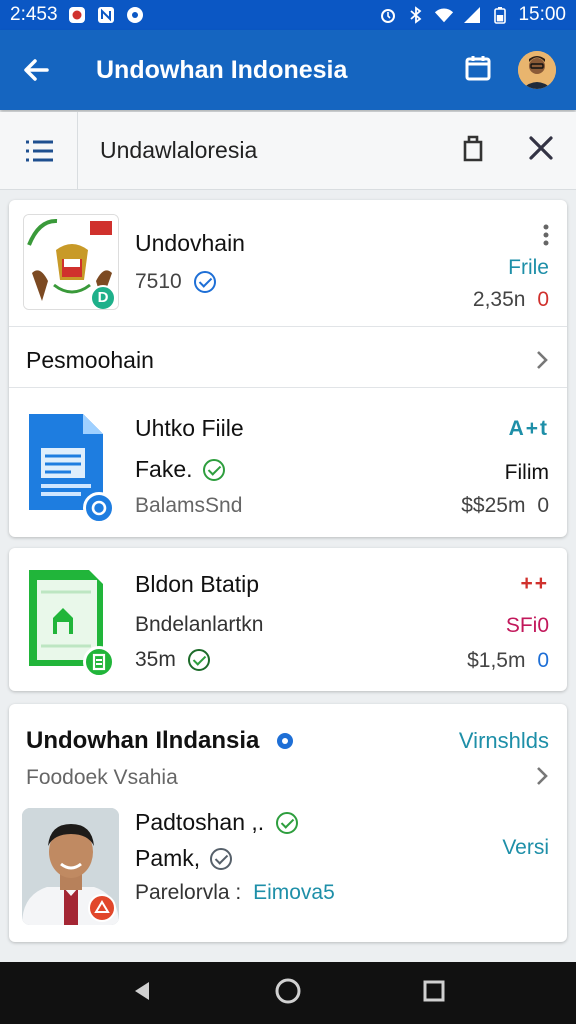 This screenshot has width=576, height=1024. What do you see at coordinates (534, 583) in the screenshot?
I see `file-right-icon-text: ++` at bounding box center [534, 583].